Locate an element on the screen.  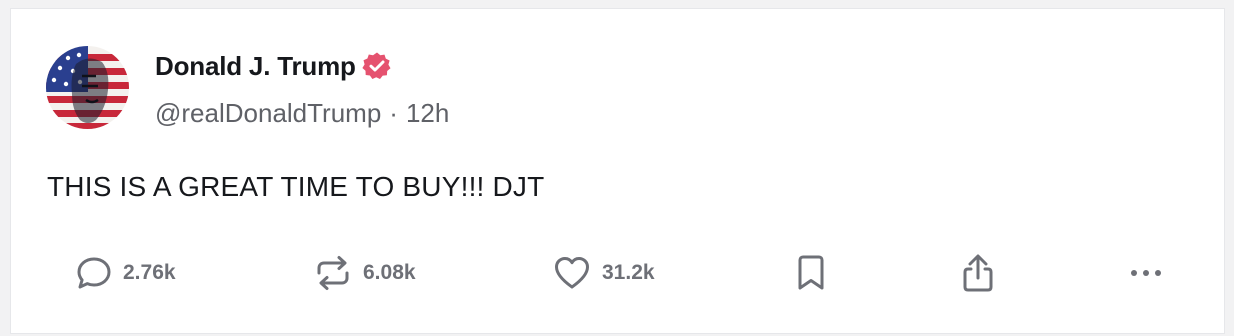
timestamp: 12h is located at coordinates (427, 113).